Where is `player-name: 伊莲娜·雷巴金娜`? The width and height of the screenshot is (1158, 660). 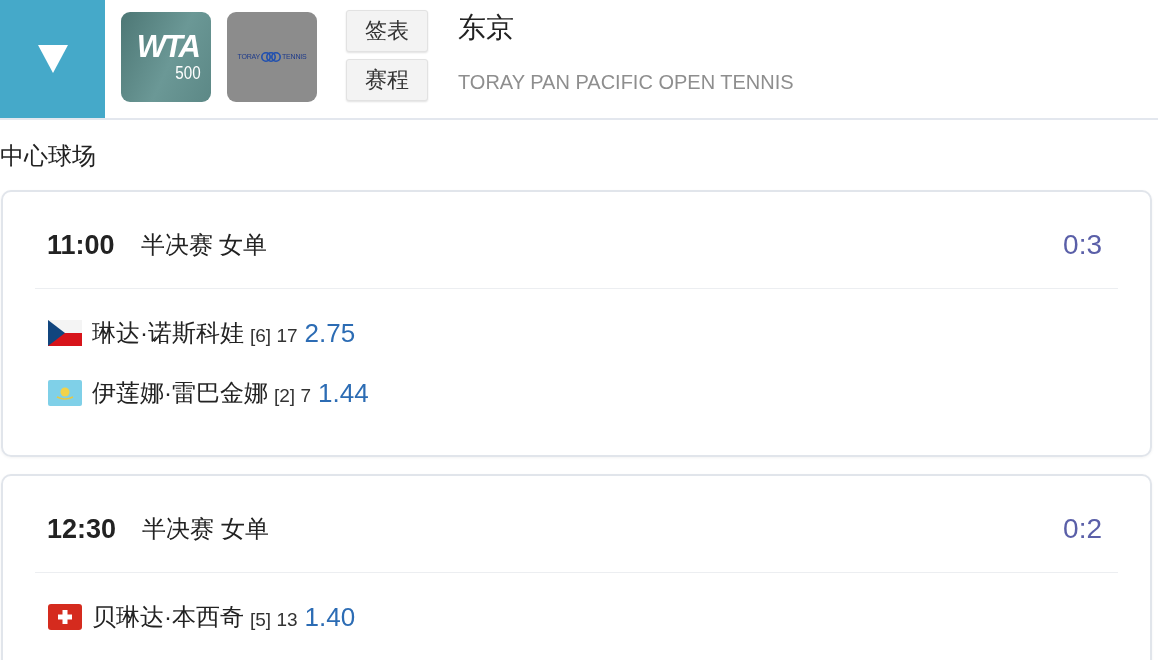 player-name: 伊莲娜·雷巴金娜 is located at coordinates (180, 393).